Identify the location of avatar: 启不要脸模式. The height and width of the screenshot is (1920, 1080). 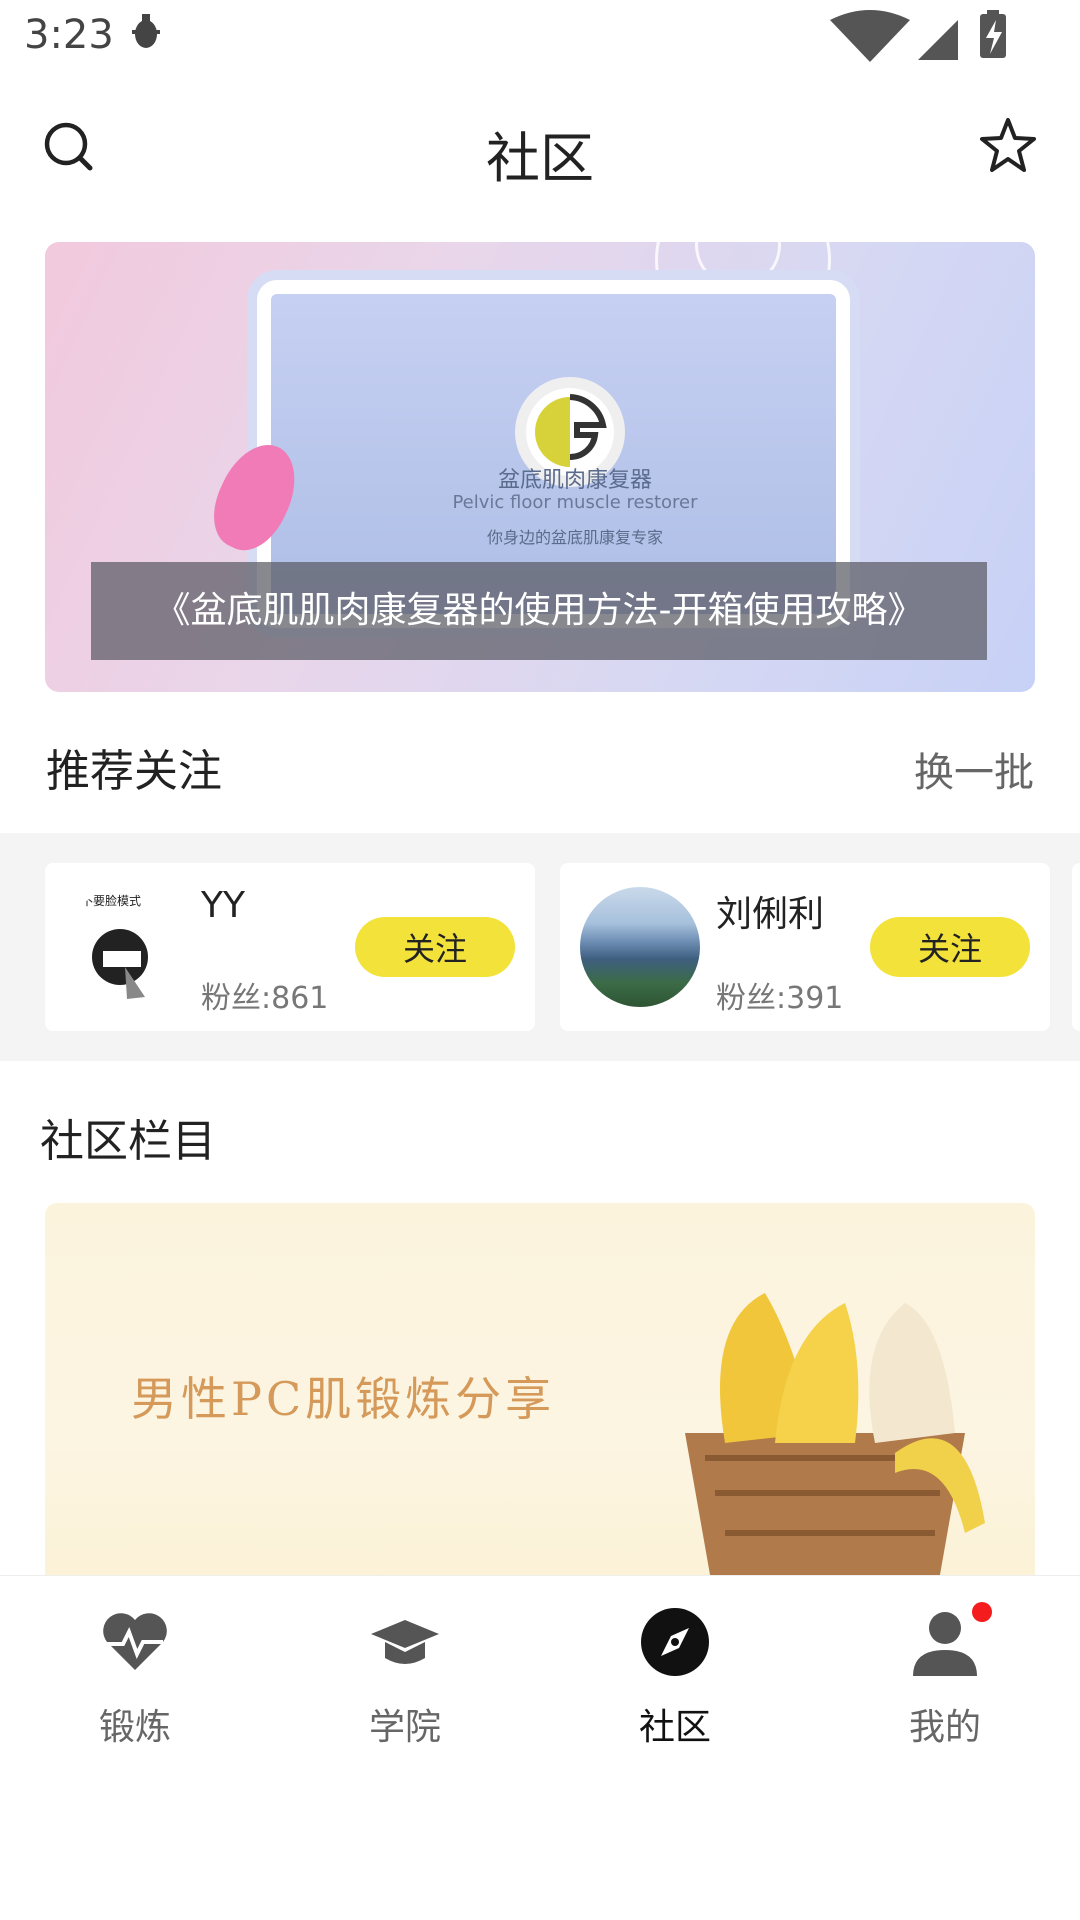
(125, 947).